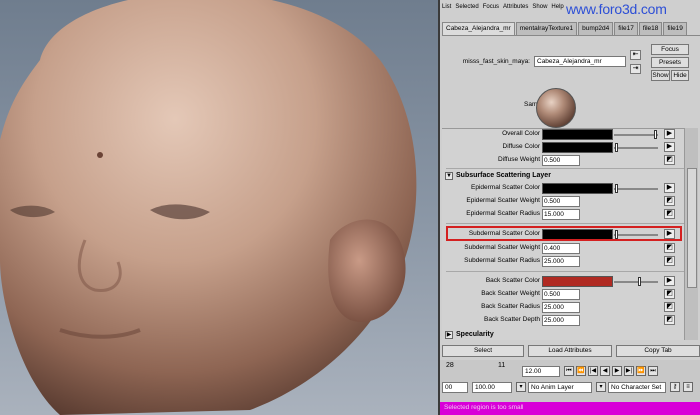 The height and width of the screenshot is (415, 700). Describe the element at coordinates (670, 62) in the screenshot. I see `presets-button: Presets` at that location.